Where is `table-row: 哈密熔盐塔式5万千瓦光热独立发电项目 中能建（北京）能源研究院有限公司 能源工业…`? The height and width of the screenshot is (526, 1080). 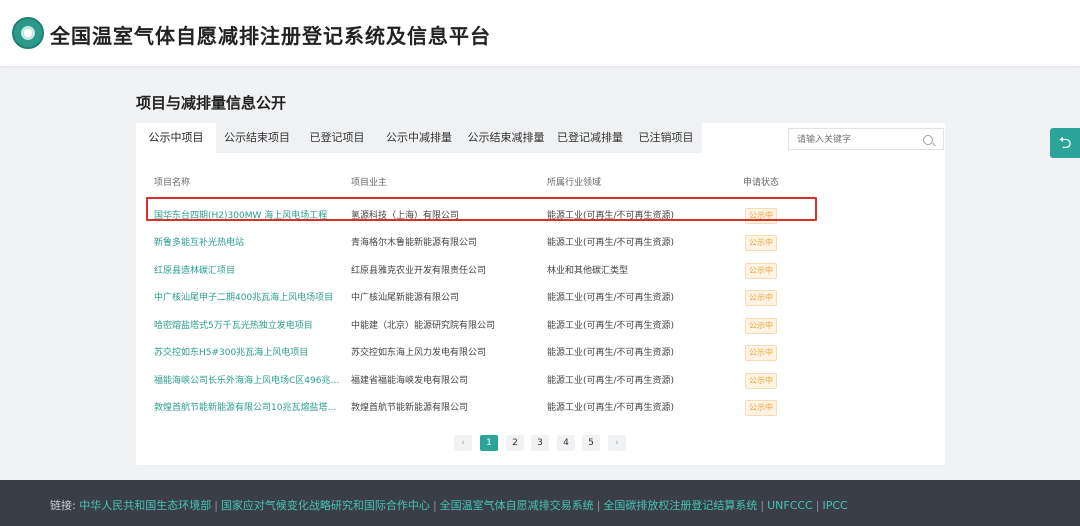 table-row: 哈密熔盐塔式5万千瓦光热独立发电项目 中能建（北京）能源研究院有限公司 能源工业… is located at coordinates (541, 326).